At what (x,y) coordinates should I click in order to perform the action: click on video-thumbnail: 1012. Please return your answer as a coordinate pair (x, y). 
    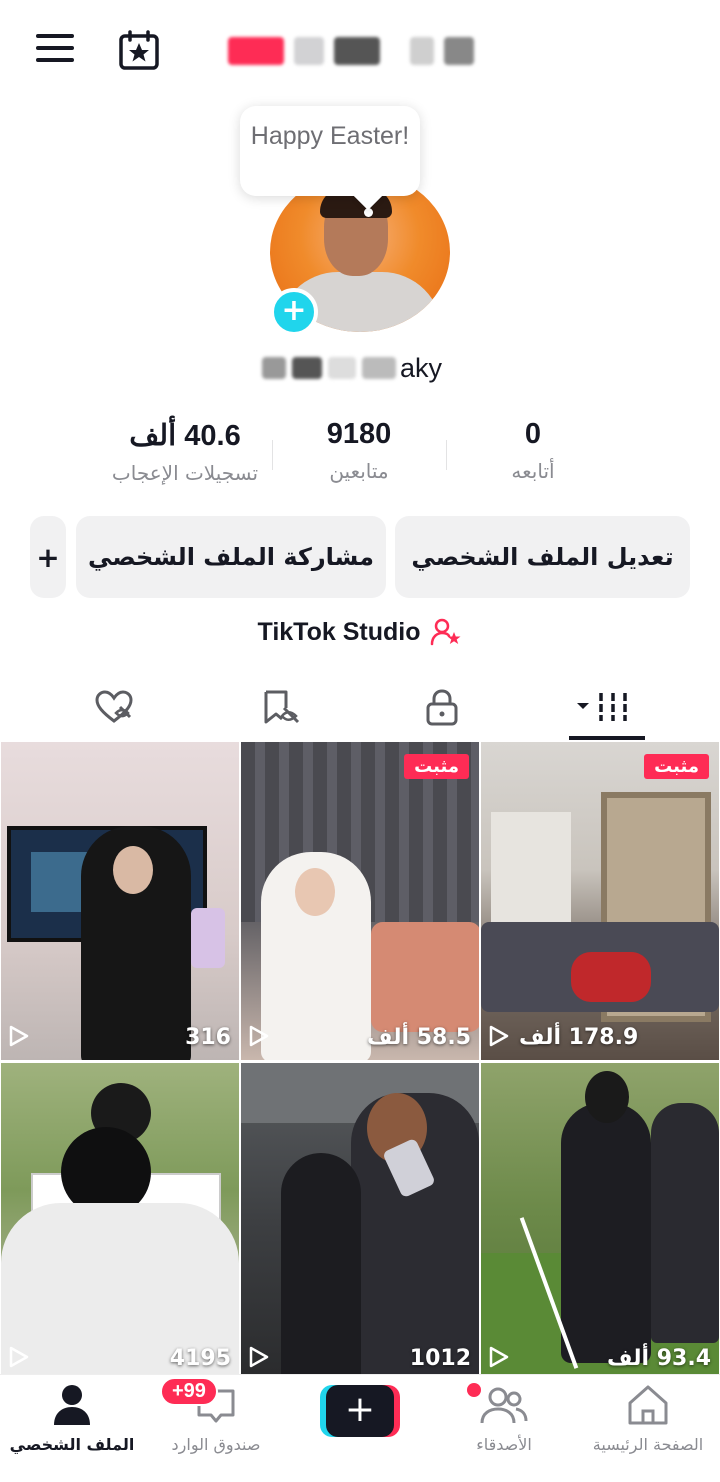
    Looking at the image, I should click on (360, 1222).